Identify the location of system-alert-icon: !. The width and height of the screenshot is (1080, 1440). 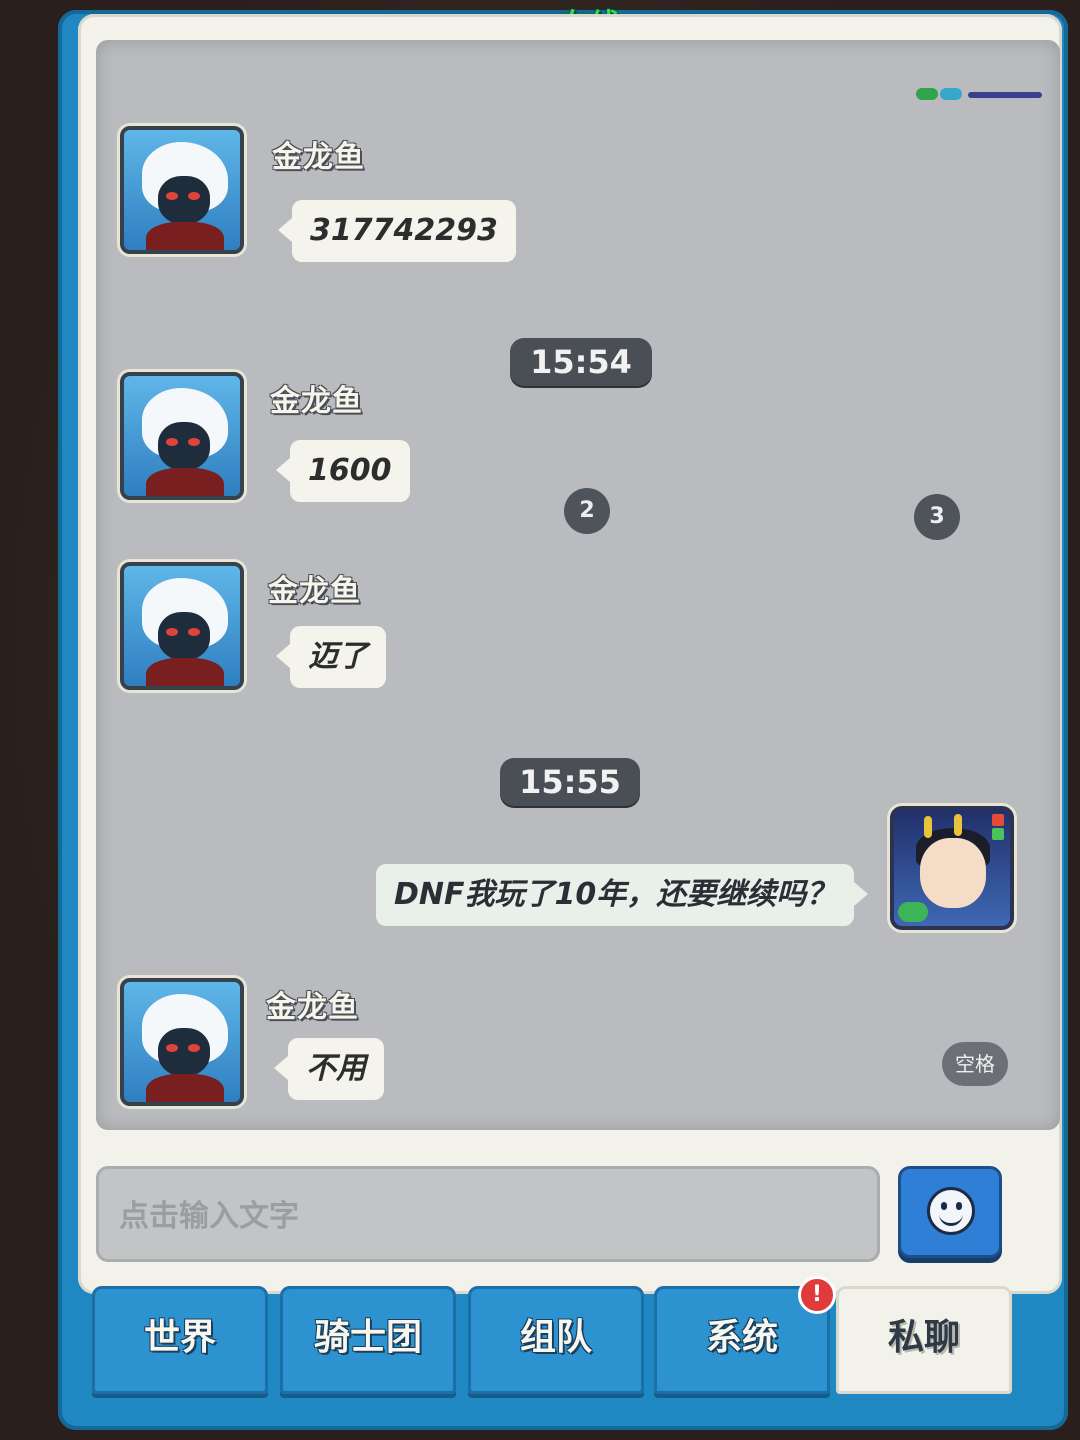
(817, 1295).